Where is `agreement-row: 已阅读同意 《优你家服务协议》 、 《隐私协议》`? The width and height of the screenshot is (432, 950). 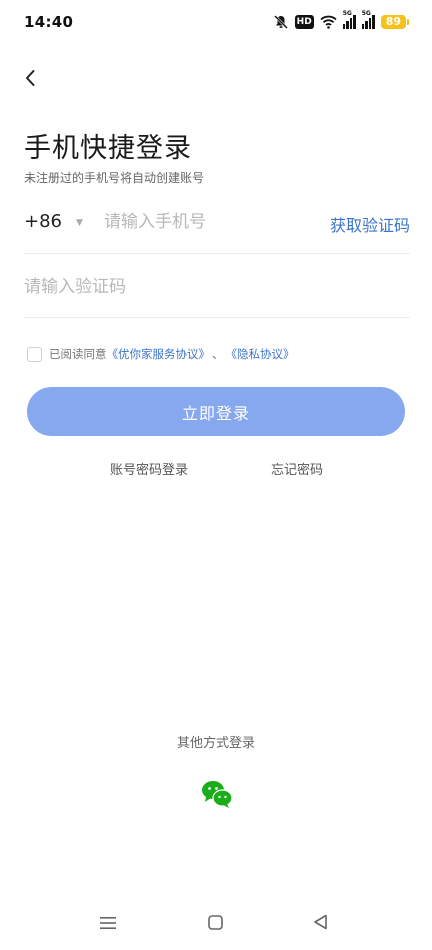
agreement-row: 已阅读同意 《优你家服务协议》 、 《隐私协议》 is located at coordinates (161, 354).